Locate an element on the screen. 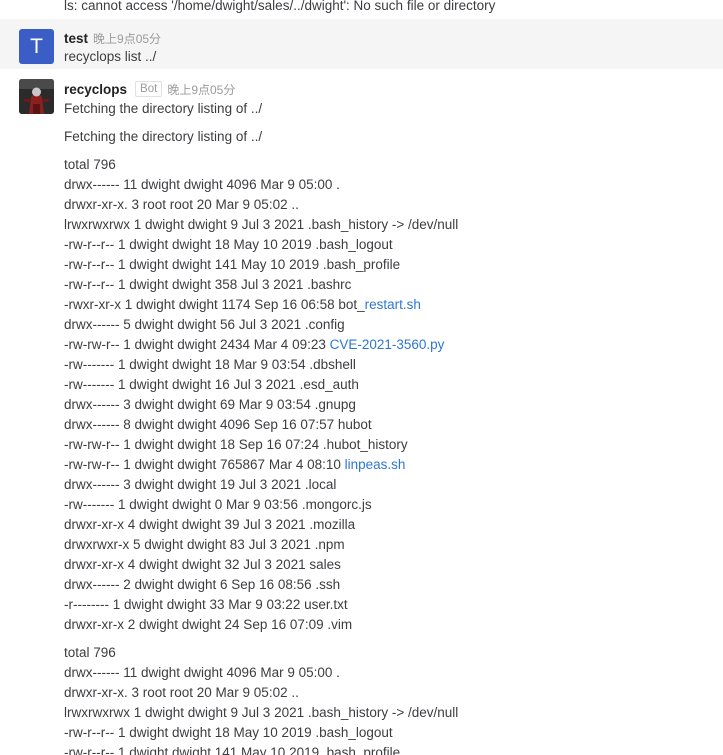 The height and width of the screenshot is (755, 723). message-header: recyclops Bot 晚上9点05分 is located at coordinates (149, 89).